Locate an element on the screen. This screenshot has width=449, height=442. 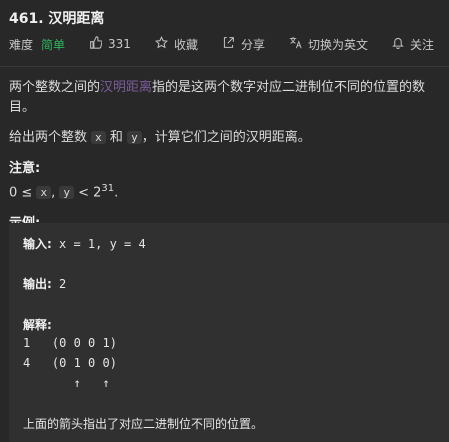
follow-label: 关注 is located at coordinates (421, 44).